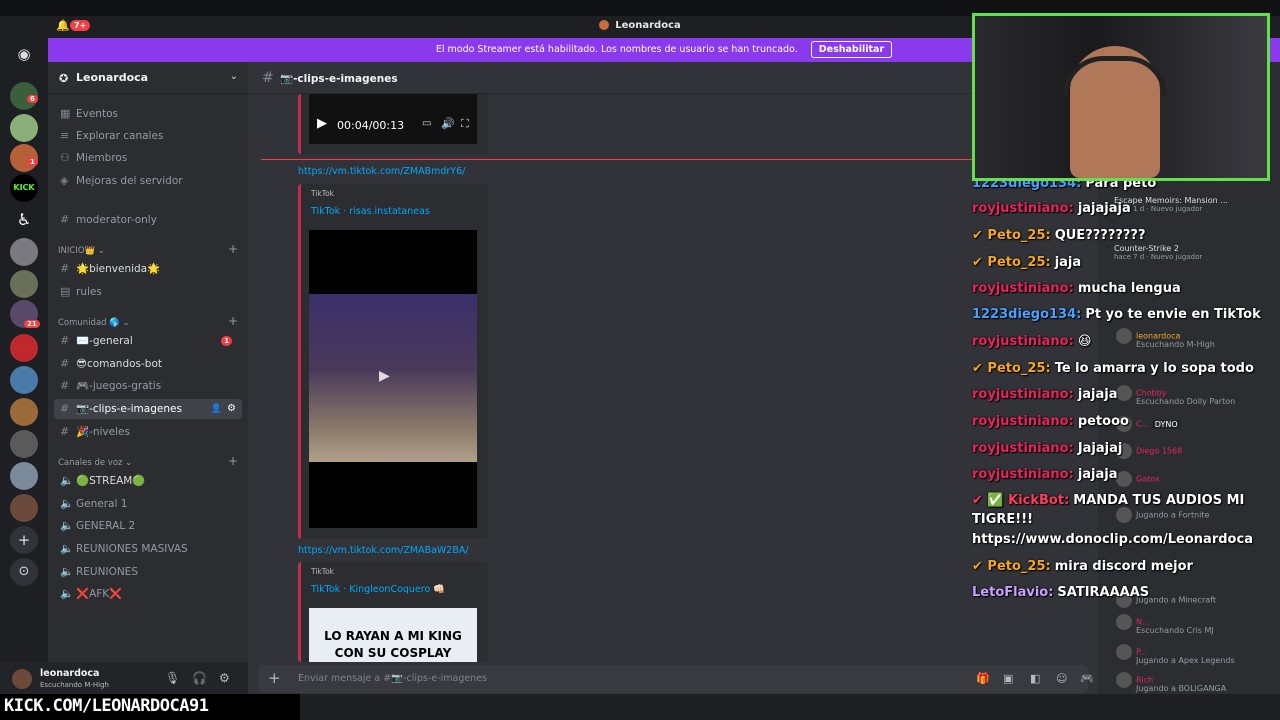  Describe the element at coordinates (1158, 252) in the screenshot. I see `activity-card: Counter-Strike 2 hace 7 d · Nuevo jugador` at that location.